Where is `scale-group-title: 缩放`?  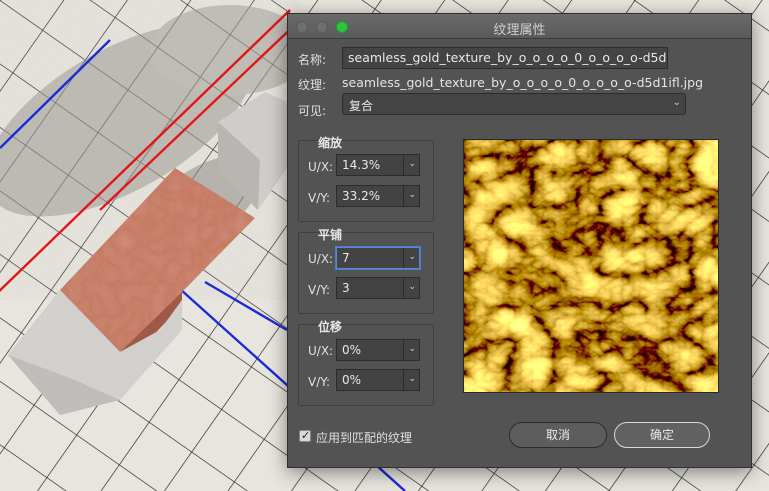 scale-group-title: 缩放 is located at coordinates (330, 143).